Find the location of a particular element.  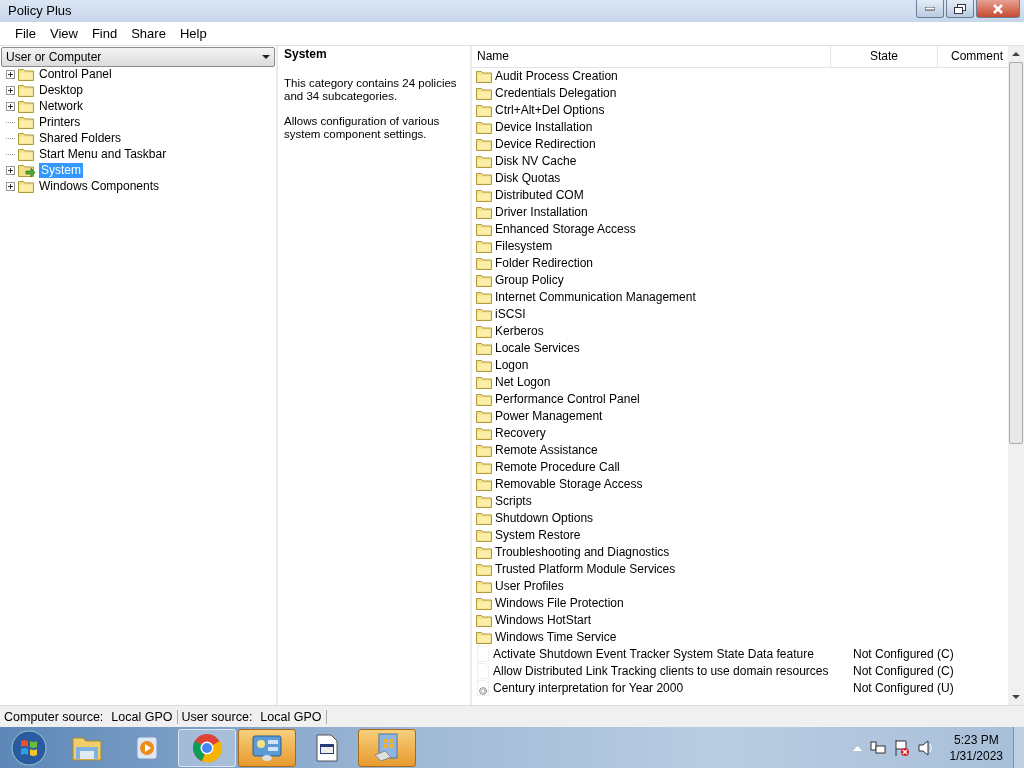

table-cell: System Restore is located at coordinates (675, 535).